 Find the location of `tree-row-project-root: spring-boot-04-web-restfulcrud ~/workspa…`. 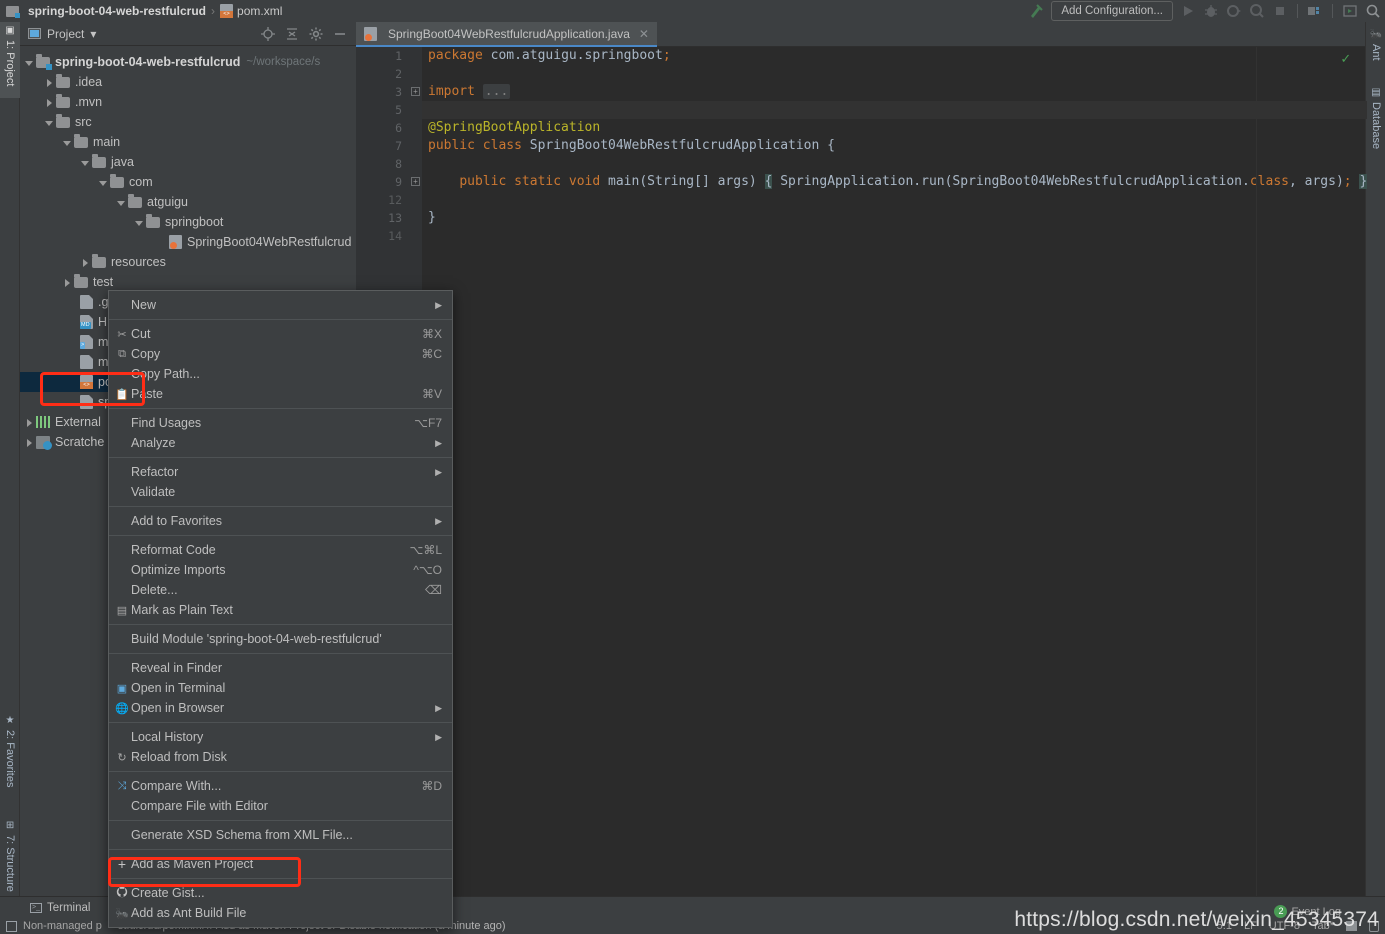

tree-row-project-root: spring-boot-04-web-restfulcrud ~/workspa… is located at coordinates (188, 62).